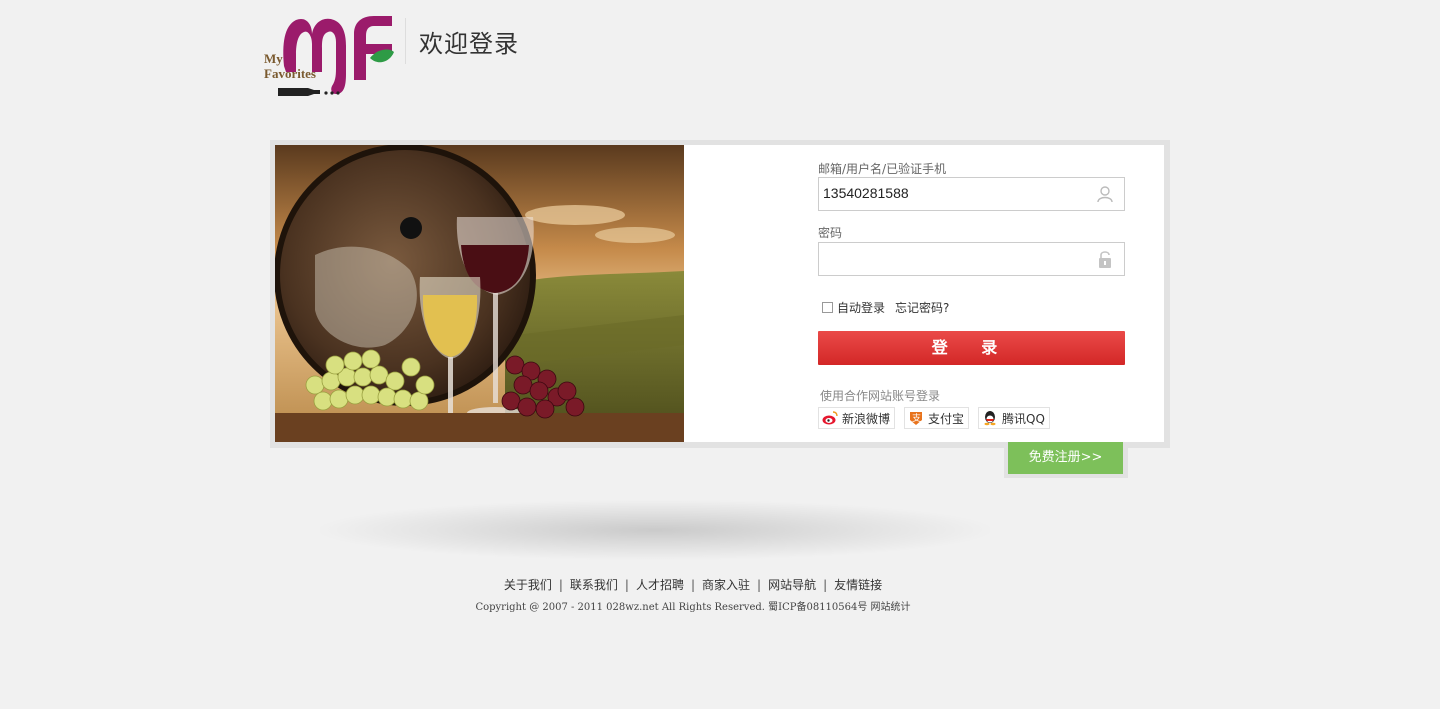  I want to click on login-button: 登 录, so click(971, 348).